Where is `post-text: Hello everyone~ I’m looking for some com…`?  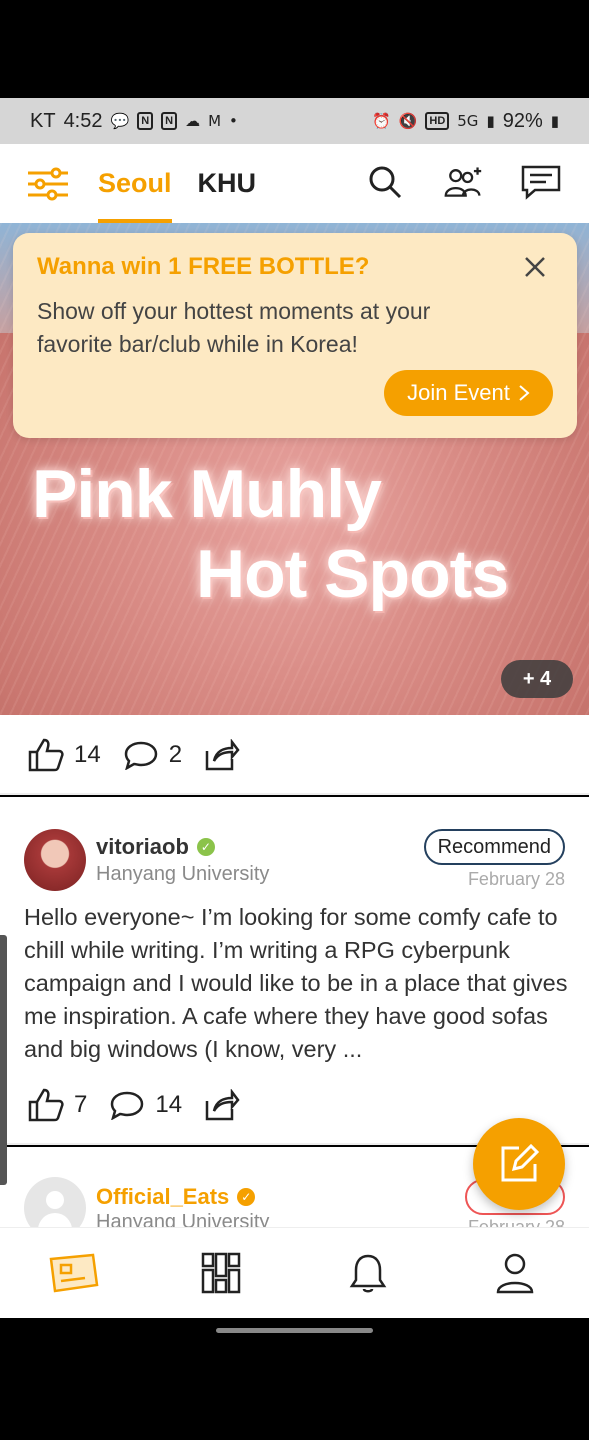
post-text: Hello everyone~ I’m looking for some com… is located at coordinates (296, 983).